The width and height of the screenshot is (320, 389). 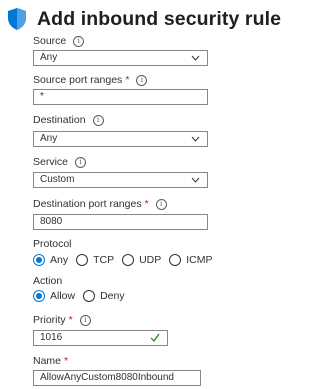 I want to click on priority-label: Priority * i, so click(x=62, y=320).